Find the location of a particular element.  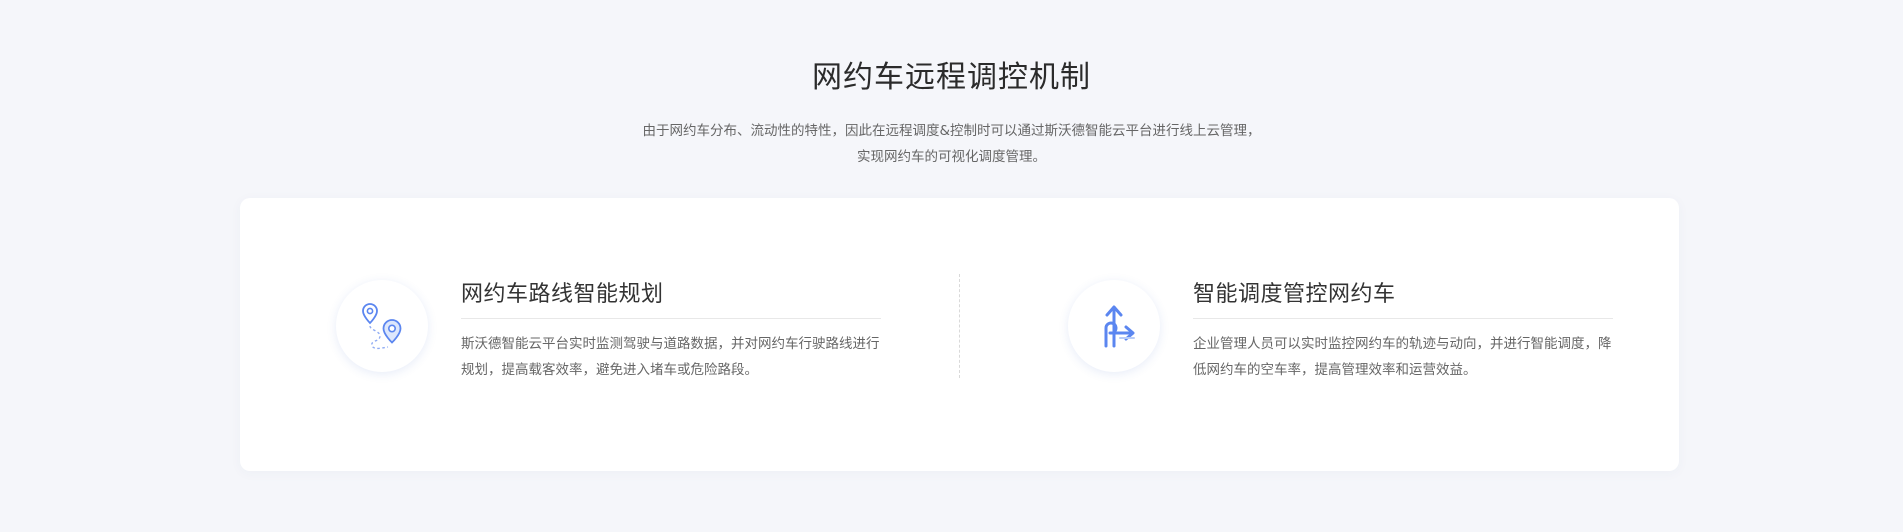

section-title: 网约车远程调控机制 is located at coordinates (951, 77).